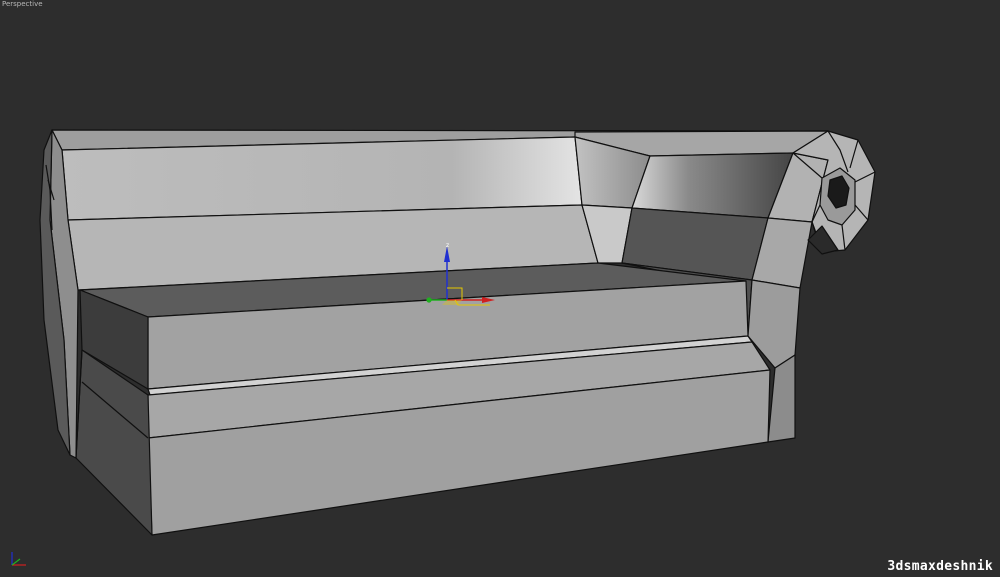 The height and width of the screenshot is (577, 1000). I want to click on arm-front-base, so click(781, 398).